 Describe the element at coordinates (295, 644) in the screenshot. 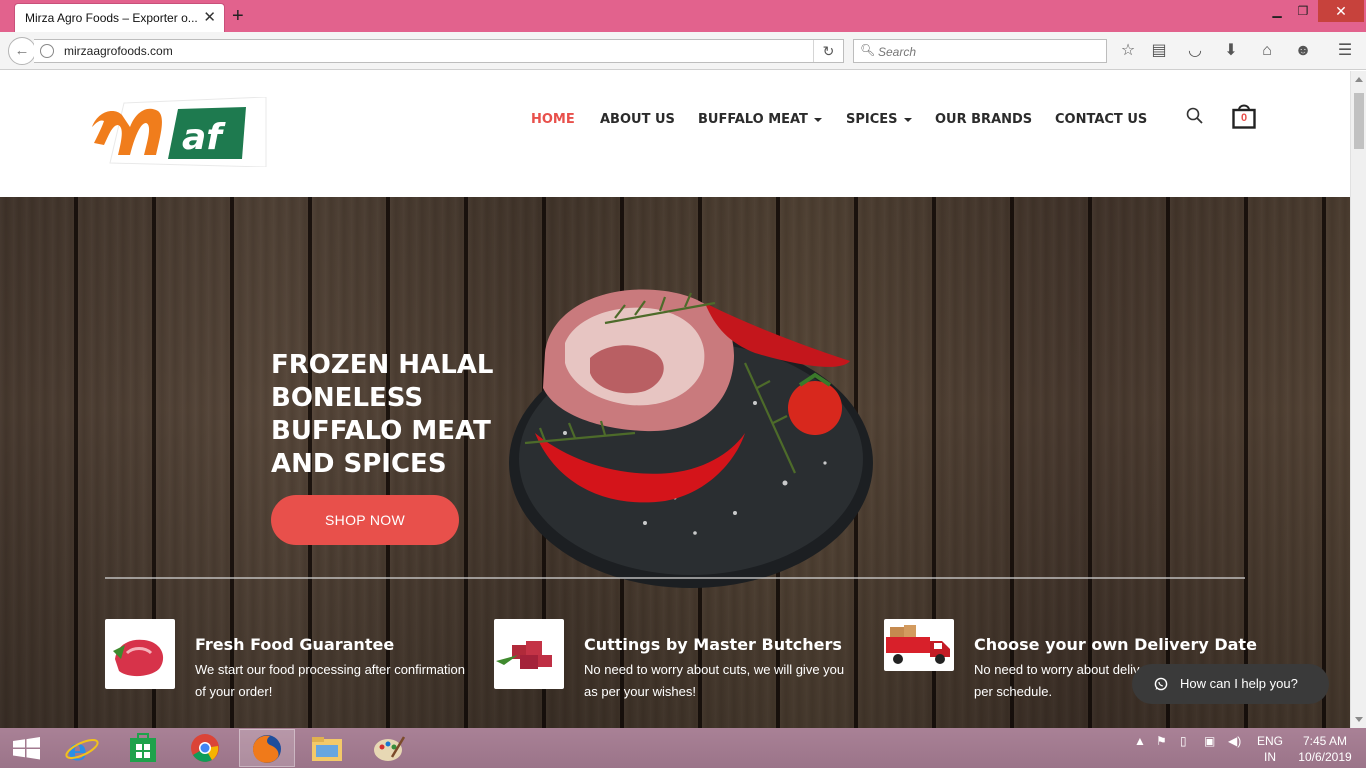

I see `feature-title: Fresh Food Guarantee` at that location.